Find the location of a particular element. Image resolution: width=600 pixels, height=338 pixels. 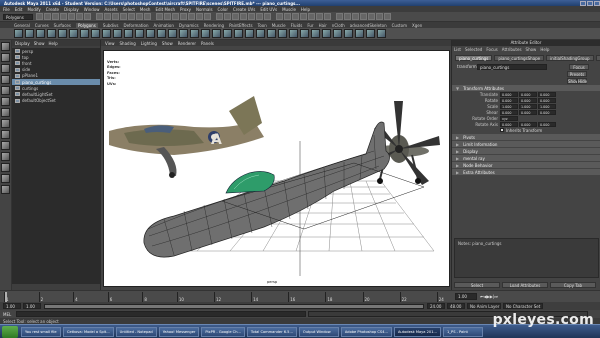

shelf-tab-surfaces: Surfaces is located at coordinates (62, 25).